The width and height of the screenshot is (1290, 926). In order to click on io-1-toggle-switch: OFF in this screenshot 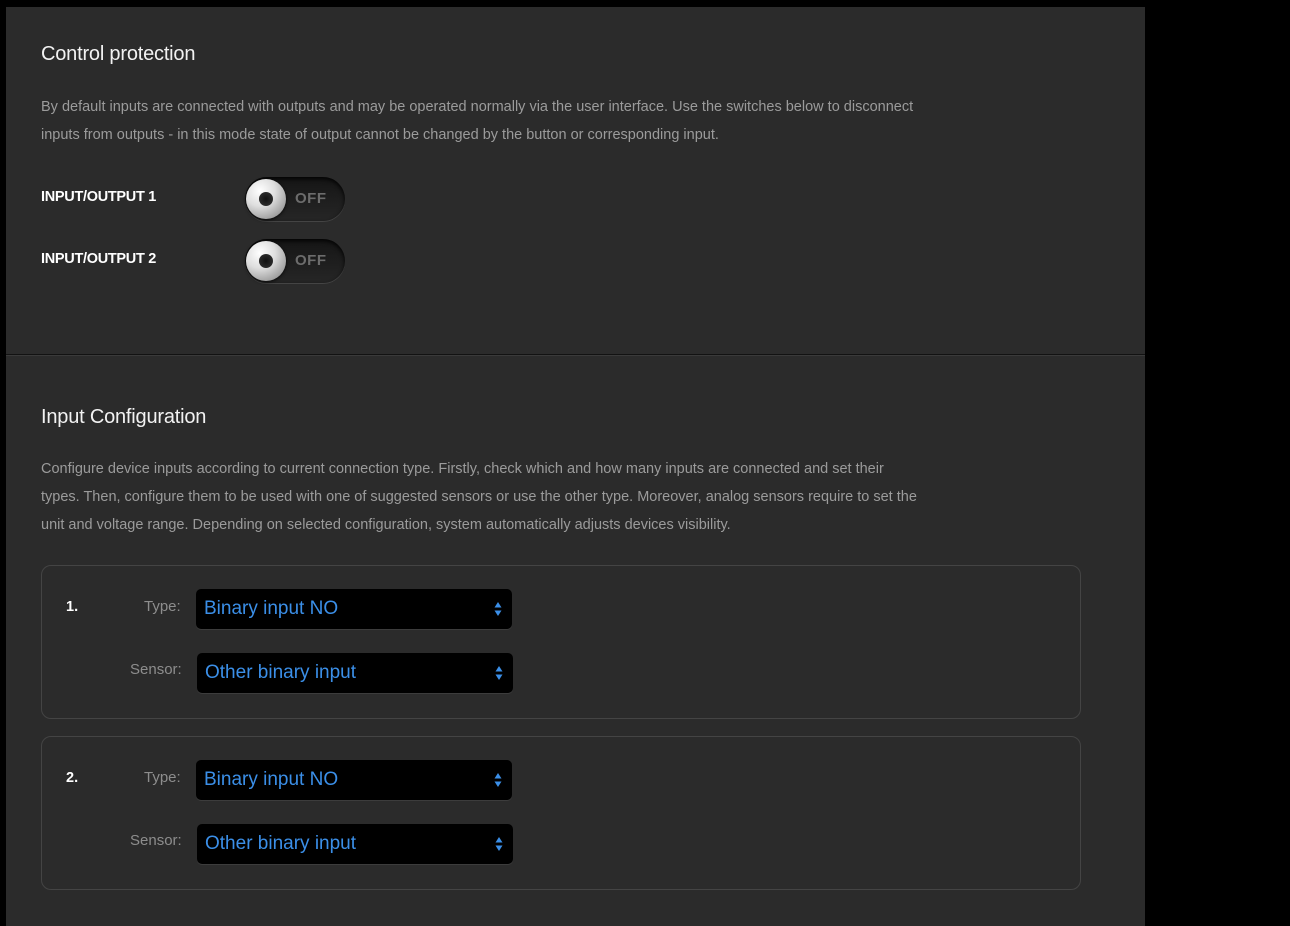, I will do `click(295, 199)`.